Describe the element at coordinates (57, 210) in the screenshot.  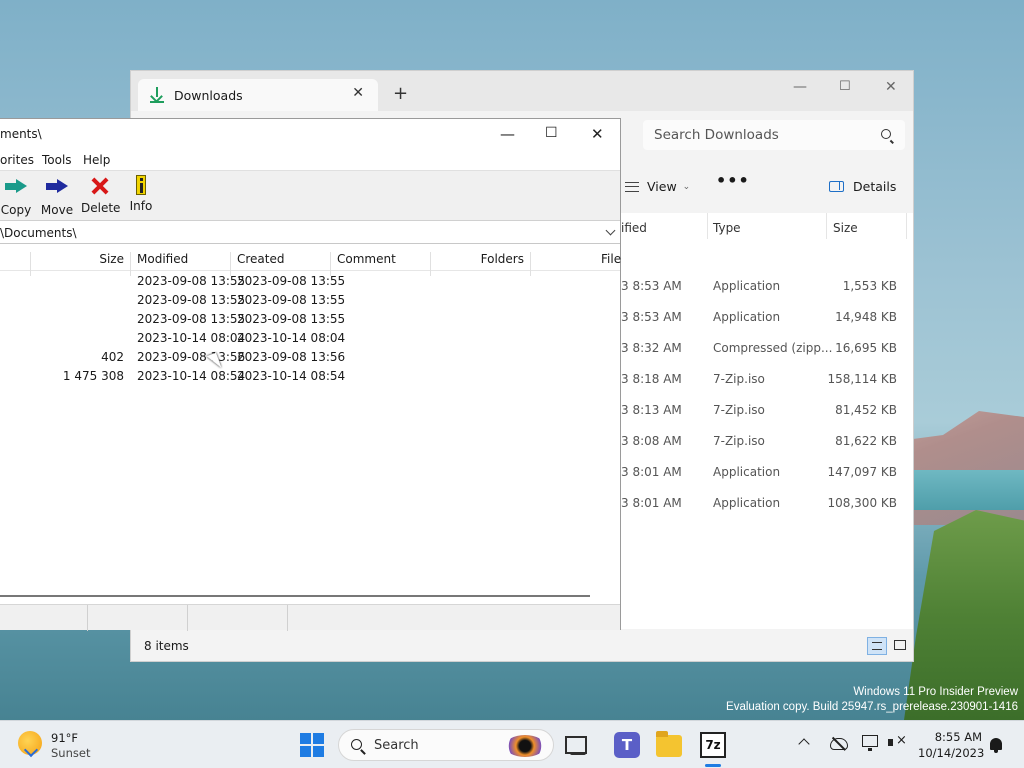
I see `move-label: Move` at that location.